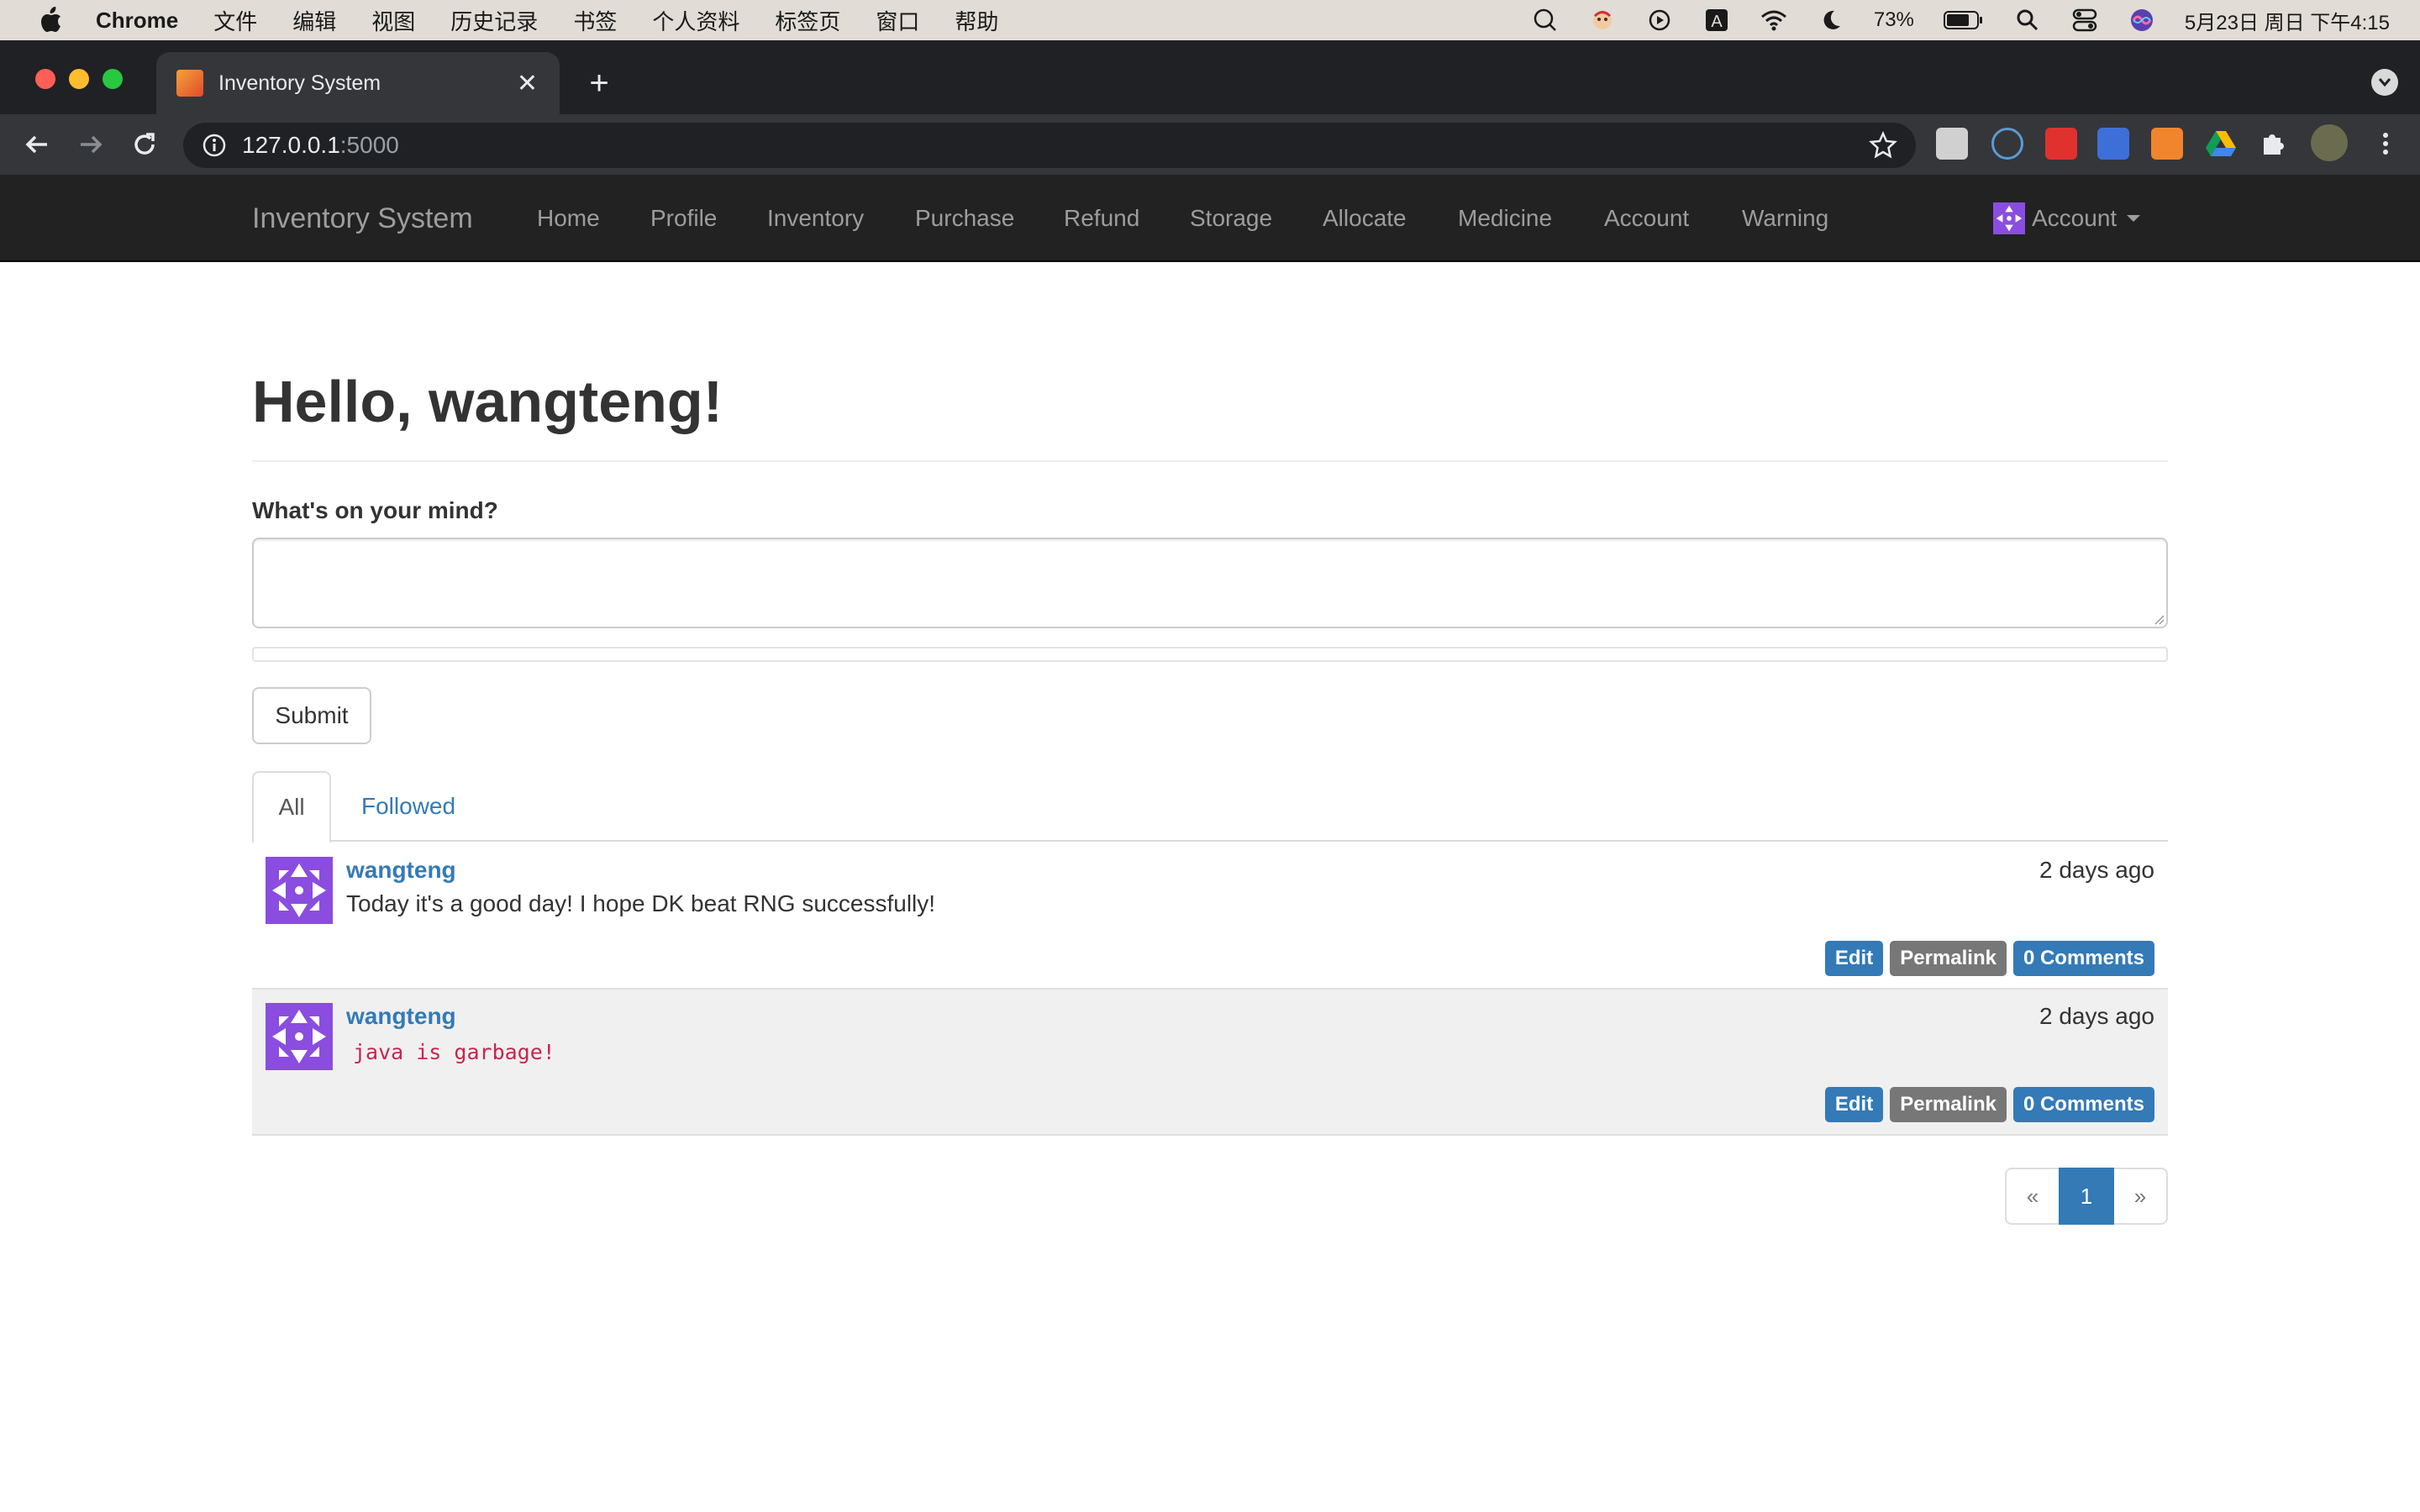  Describe the element at coordinates (375, 510) in the screenshot. I see `post-body-label: What's on your mind?` at that location.